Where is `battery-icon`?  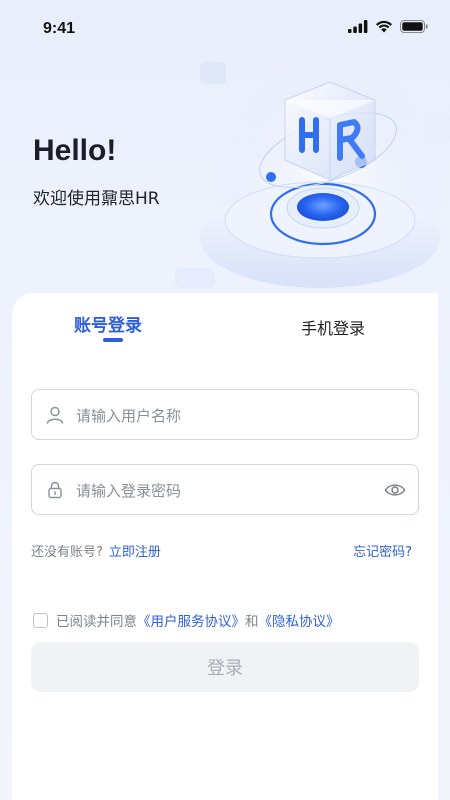
battery-icon is located at coordinates (414, 26).